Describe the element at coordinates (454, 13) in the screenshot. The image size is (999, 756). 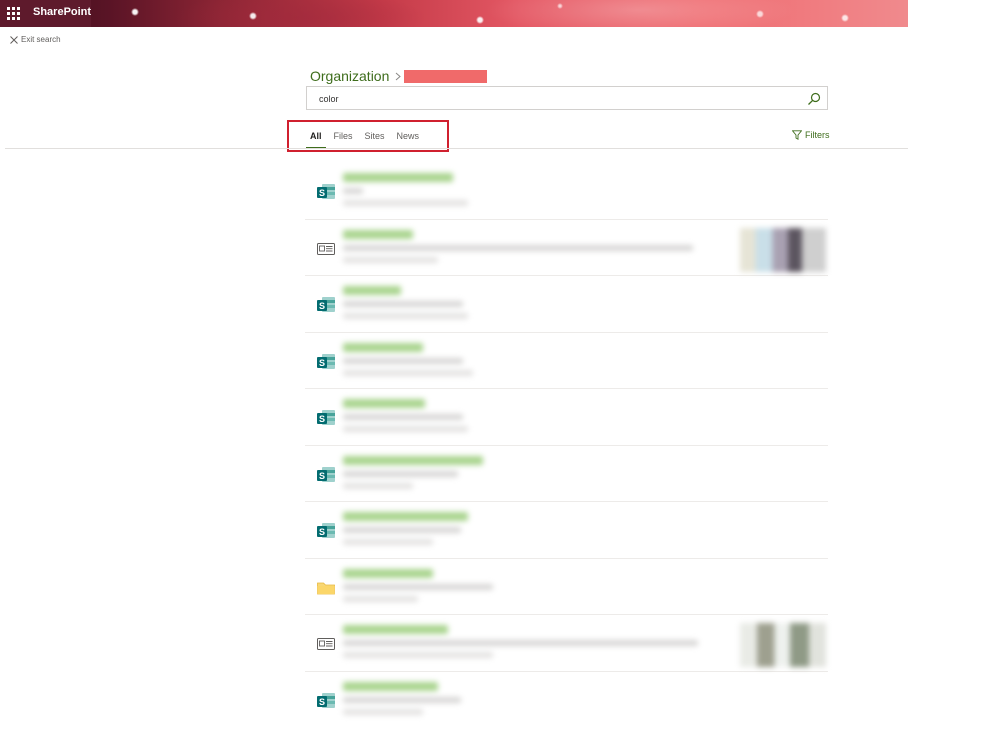
I see `suite-bar: SharePoint` at that location.